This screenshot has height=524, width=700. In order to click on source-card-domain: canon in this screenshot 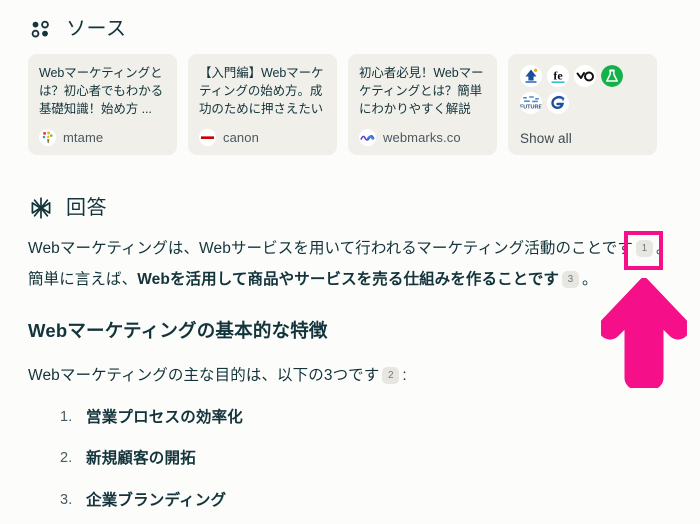, I will do `click(241, 137)`.